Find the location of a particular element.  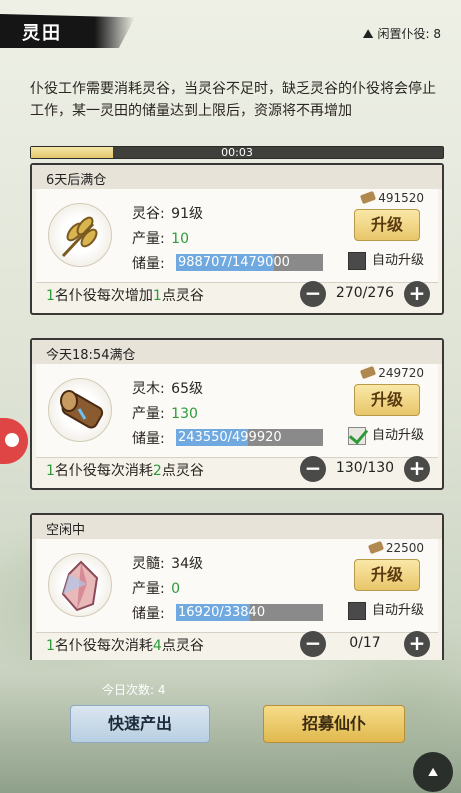

field-status: 今天18:54满仓 is located at coordinates (237, 352).